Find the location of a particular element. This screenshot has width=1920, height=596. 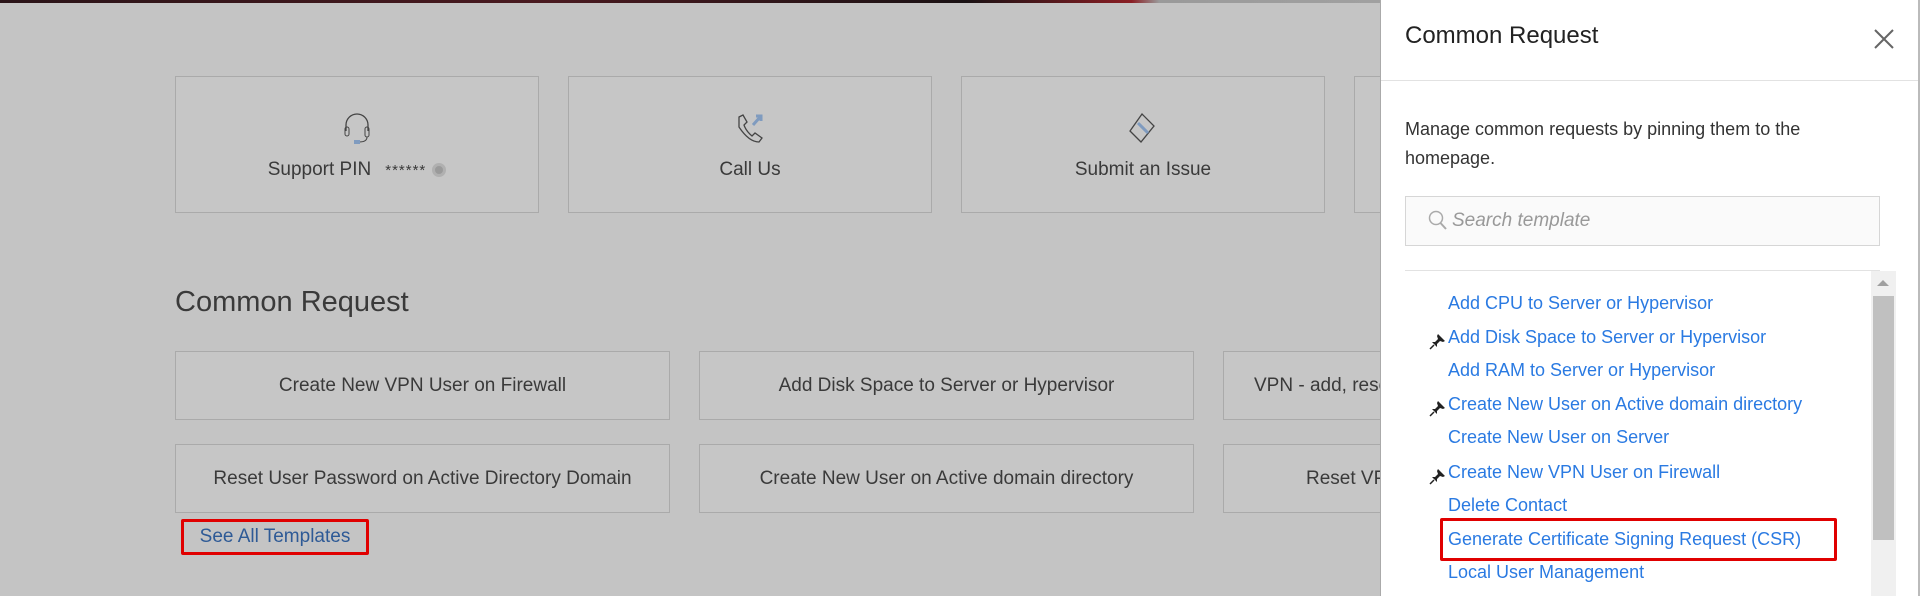

search-input is located at coordinates (1652, 221).